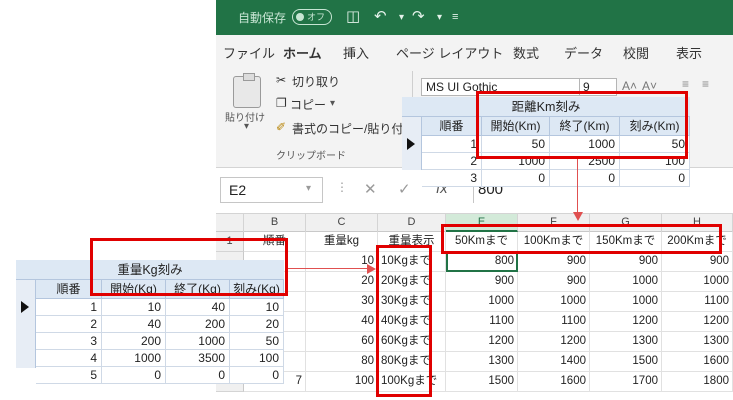  What do you see at coordinates (311, 156) in the screenshot?
I see `clipboard-group-label: クリップボード` at bounding box center [311, 156].